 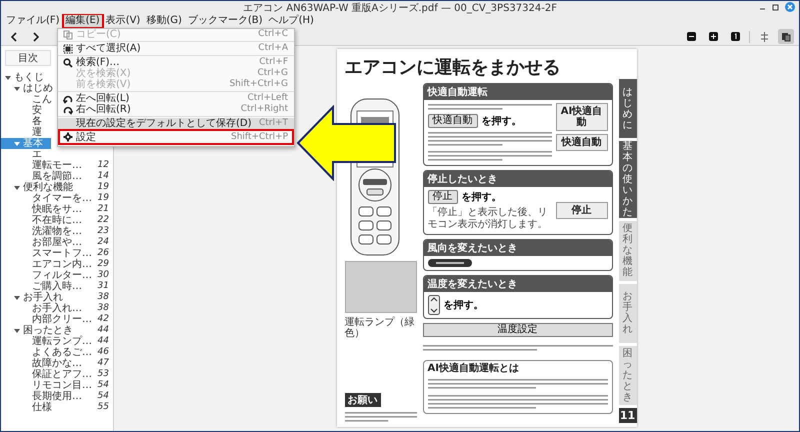 I want to click on menu-title: ヘルプ(H), so click(x=291, y=21).